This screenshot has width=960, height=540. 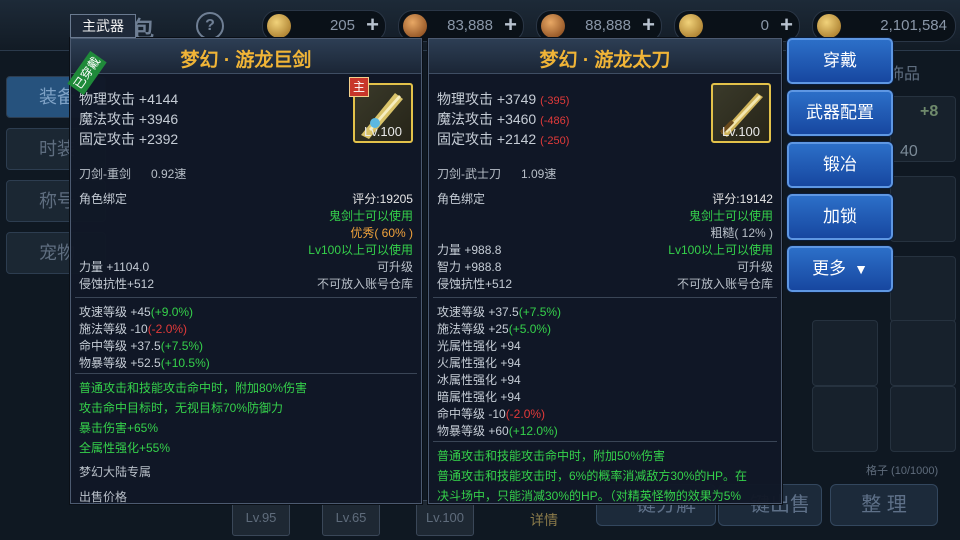 I want to click on level-stat: 施法等级 -10(-2.0%), so click(x=133, y=329).